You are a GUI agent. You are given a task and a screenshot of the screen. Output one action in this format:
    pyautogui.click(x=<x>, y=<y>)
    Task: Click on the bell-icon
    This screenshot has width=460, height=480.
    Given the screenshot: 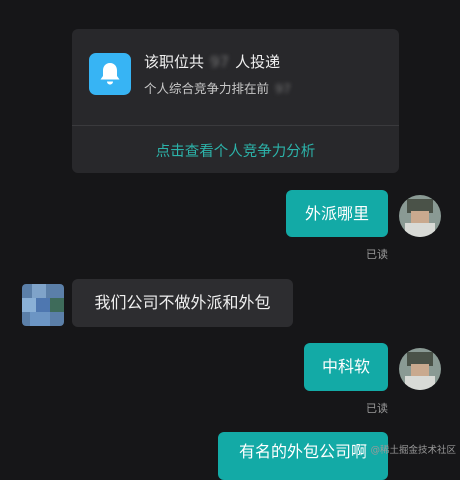 What is the action you would take?
    pyautogui.click(x=110, y=74)
    